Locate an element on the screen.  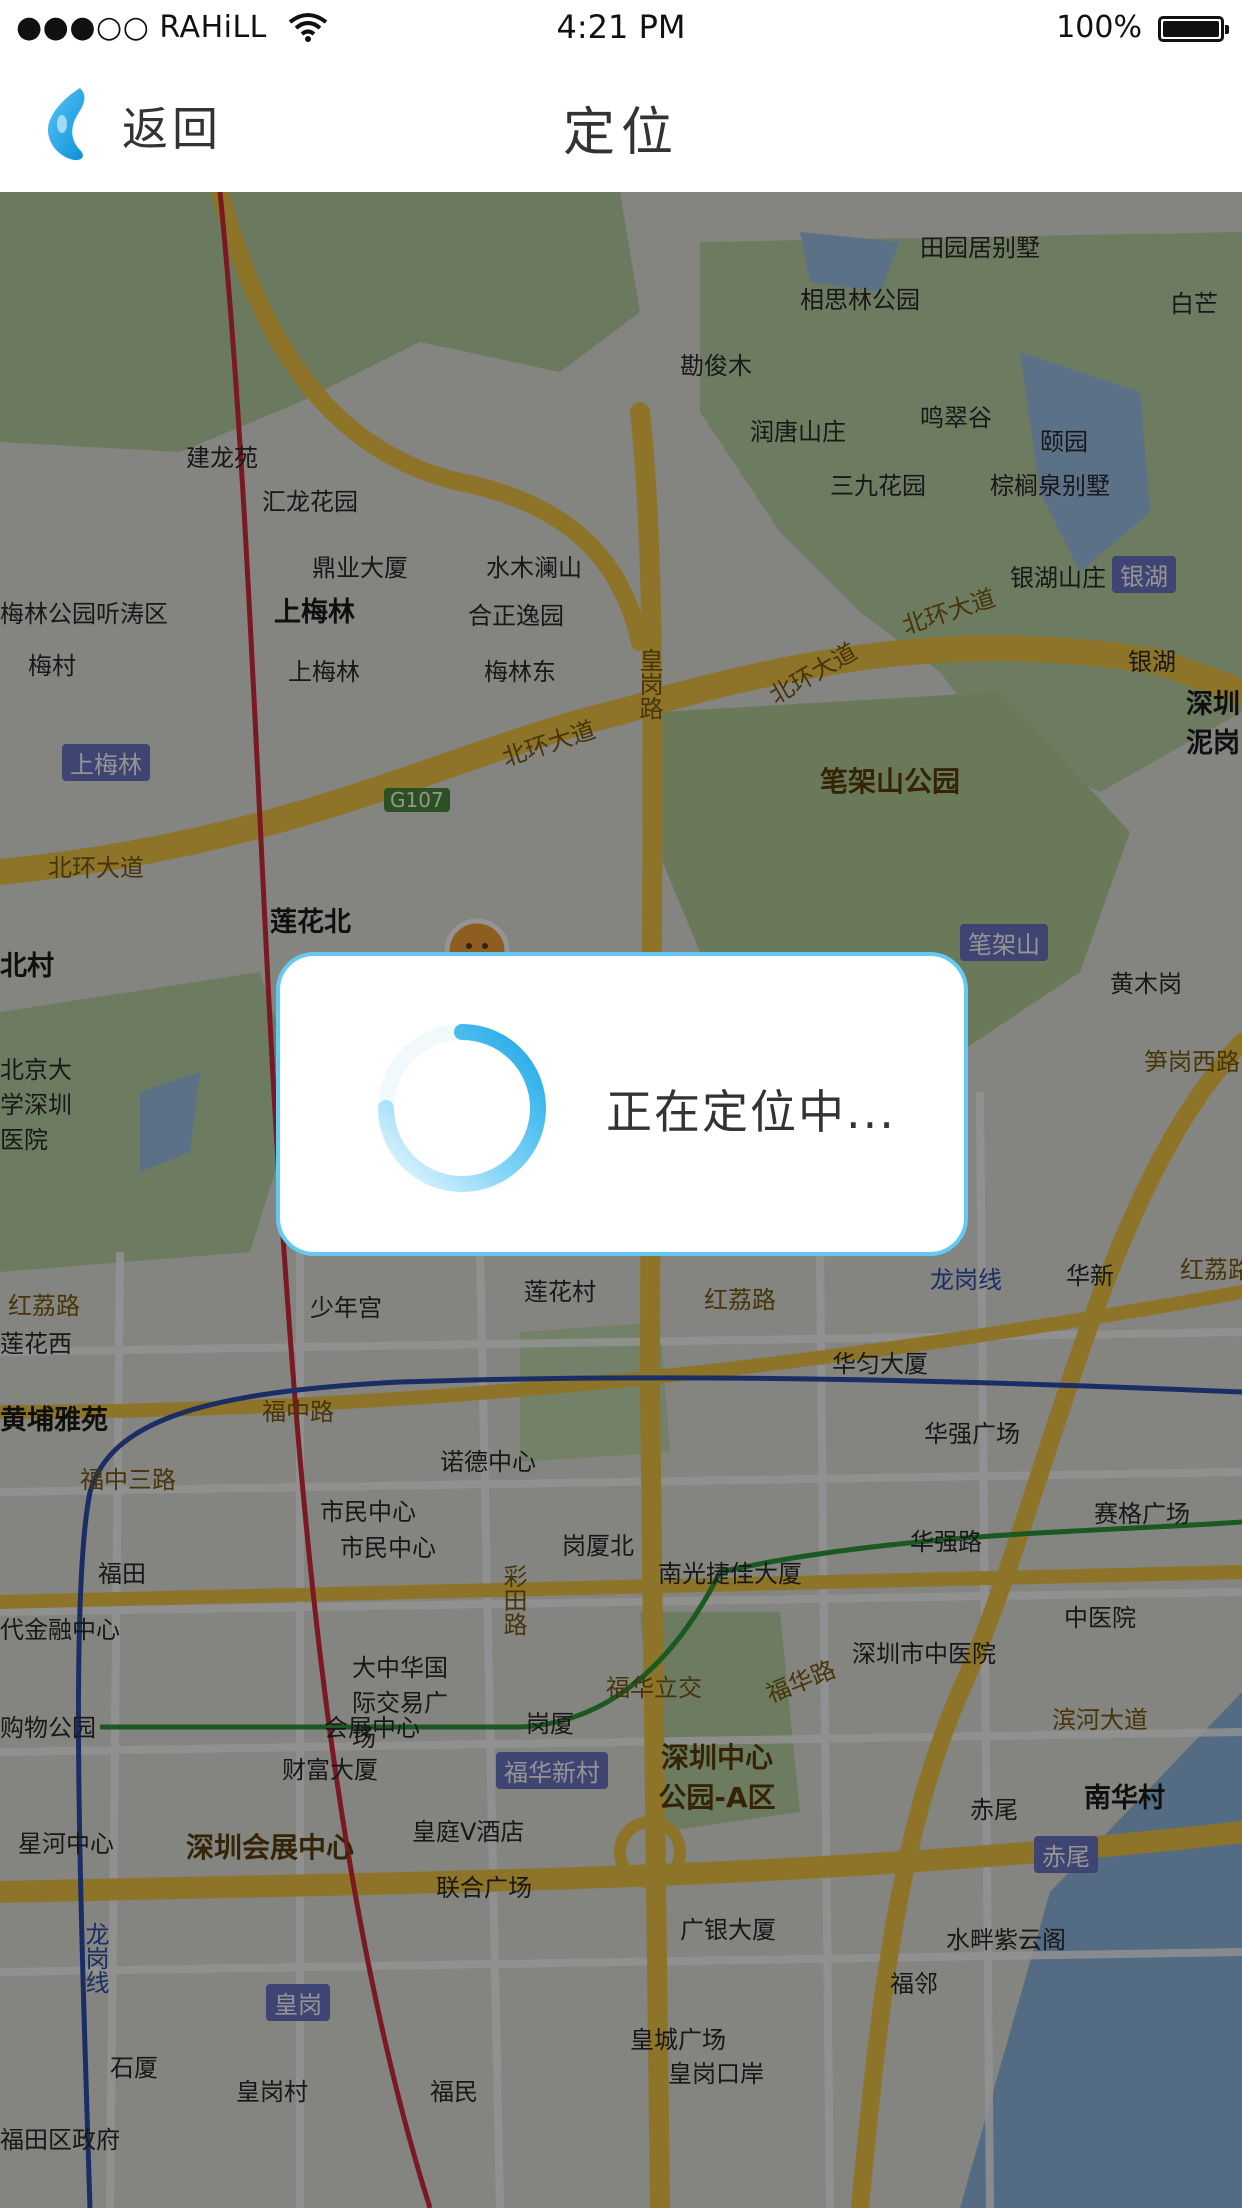
navigation-bar: 返回 定位 is located at coordinates (621, 126).